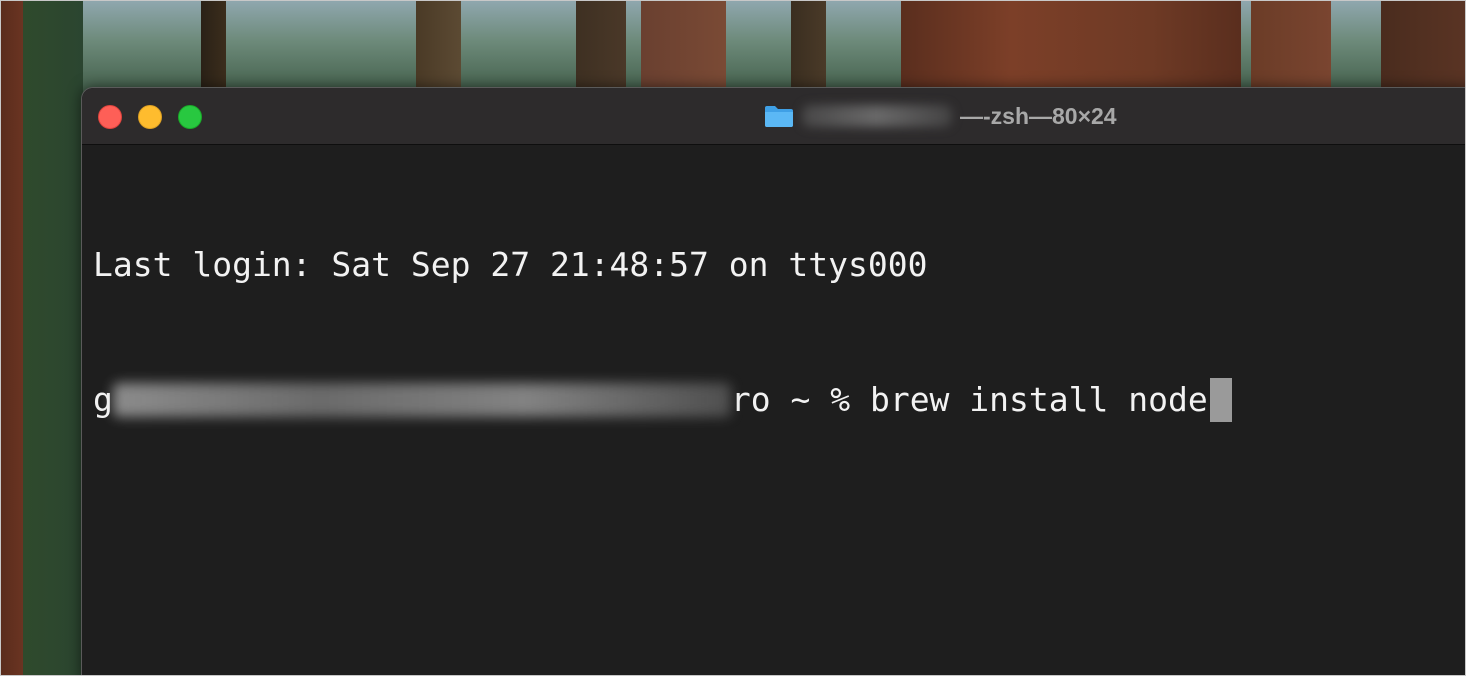  I want to click on close-button, so click(110, 117).